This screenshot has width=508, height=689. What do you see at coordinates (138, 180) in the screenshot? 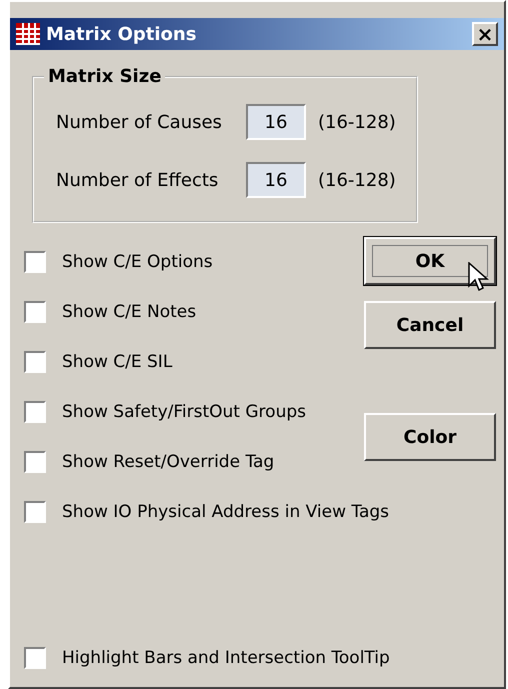
I see `field-label: Number of Effects` at bounding box center [138, 180].